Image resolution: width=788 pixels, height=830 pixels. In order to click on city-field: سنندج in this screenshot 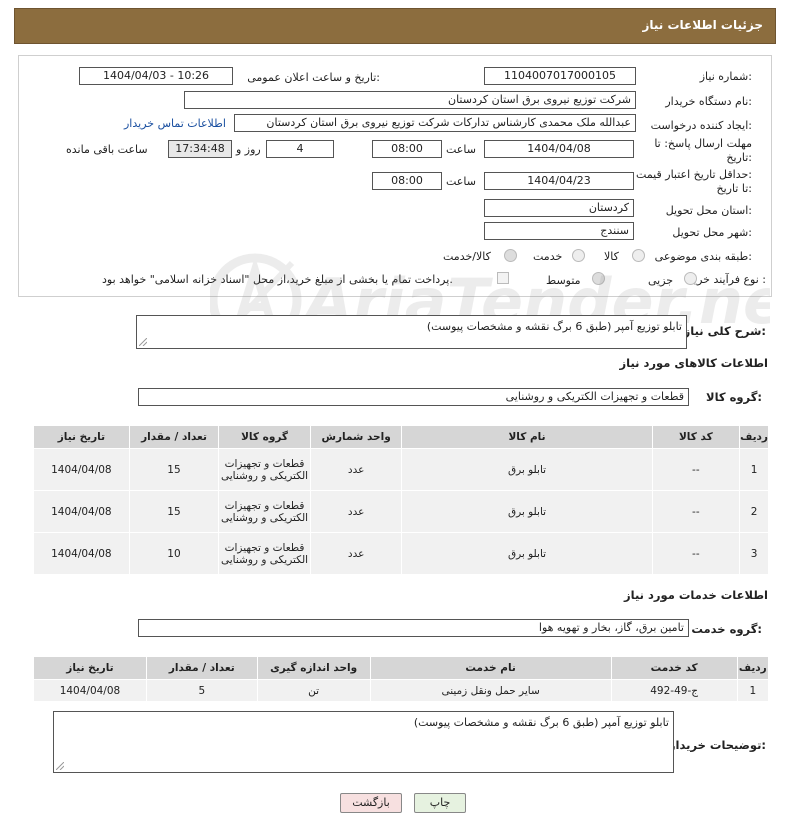, I will do `click(559, 231)`.